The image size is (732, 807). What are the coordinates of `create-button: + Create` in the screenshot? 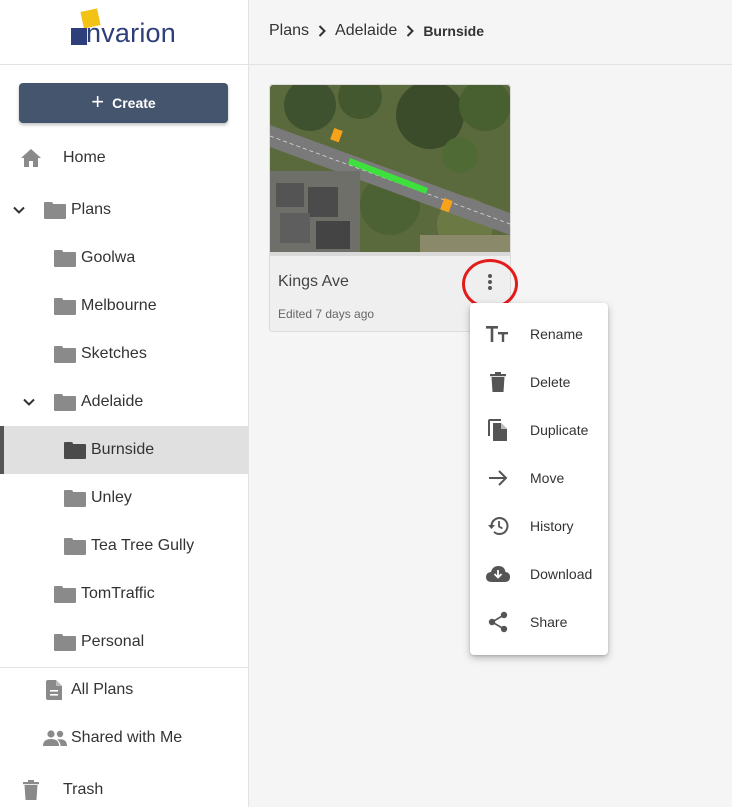 It's located at (123, 103).